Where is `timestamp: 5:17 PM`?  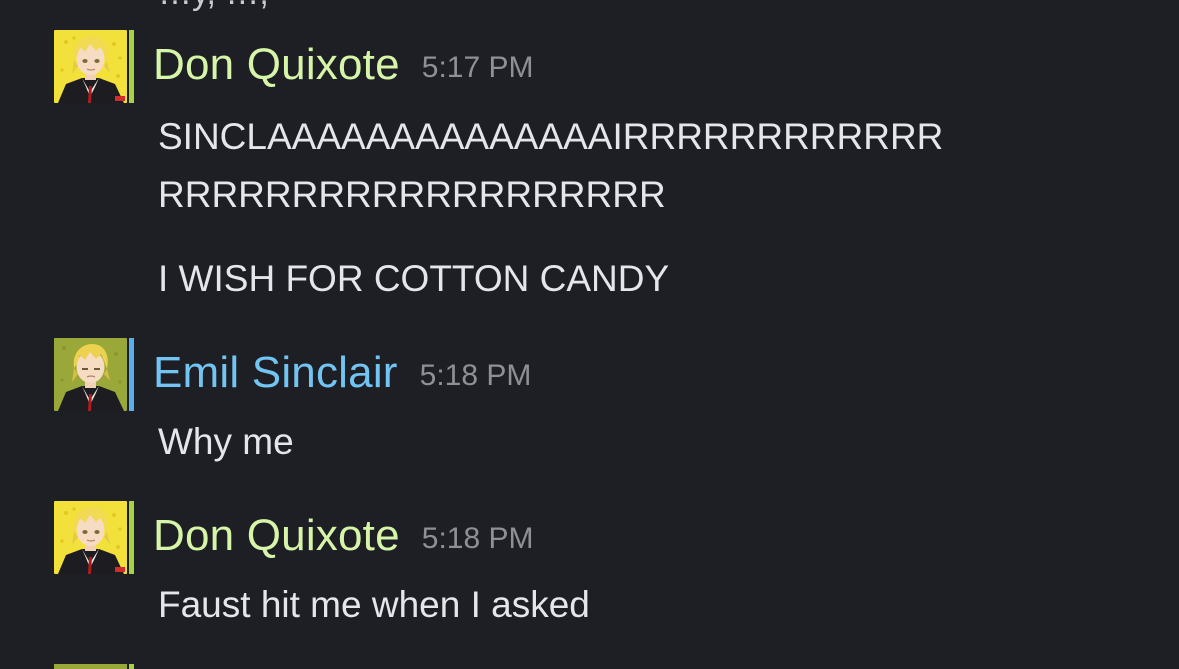
timestamp: 5:17 PM is located at coordinates (477, 67).